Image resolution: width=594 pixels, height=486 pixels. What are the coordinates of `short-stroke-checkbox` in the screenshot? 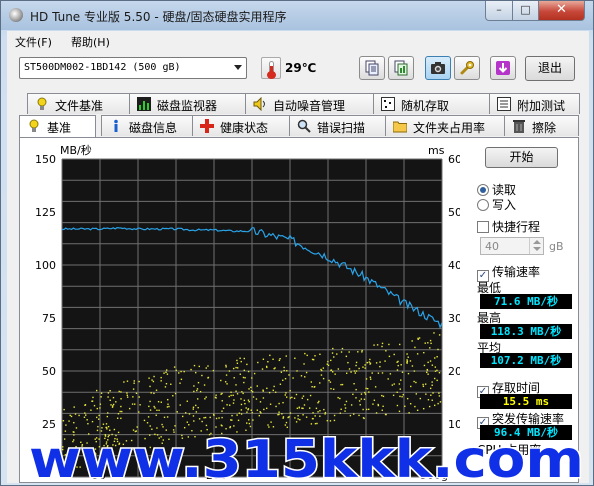 It's located at (483, 227).